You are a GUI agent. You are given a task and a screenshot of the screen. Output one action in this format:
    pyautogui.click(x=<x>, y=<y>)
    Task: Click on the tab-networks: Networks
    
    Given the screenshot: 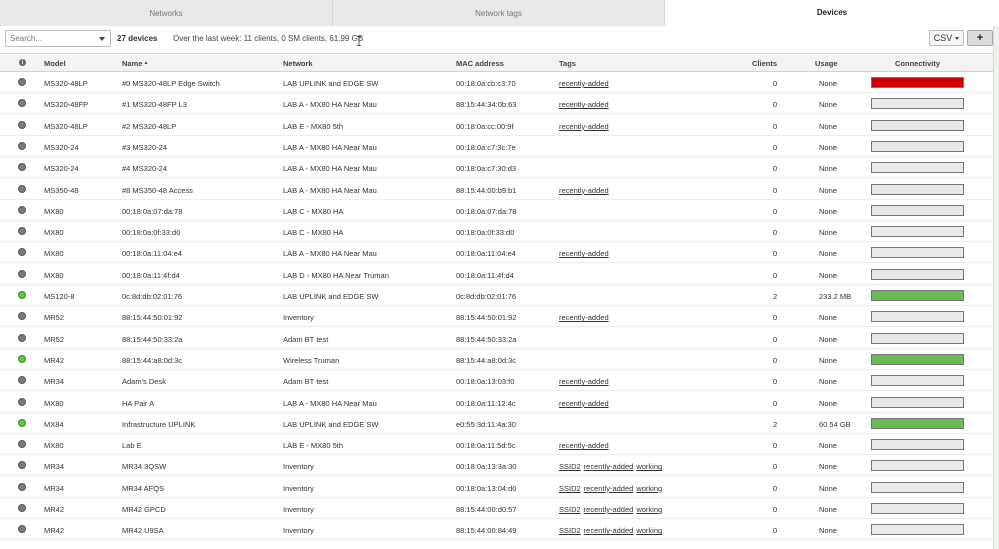 What is the action you would take?
    pyautogui.click(x=166, y=13)
    